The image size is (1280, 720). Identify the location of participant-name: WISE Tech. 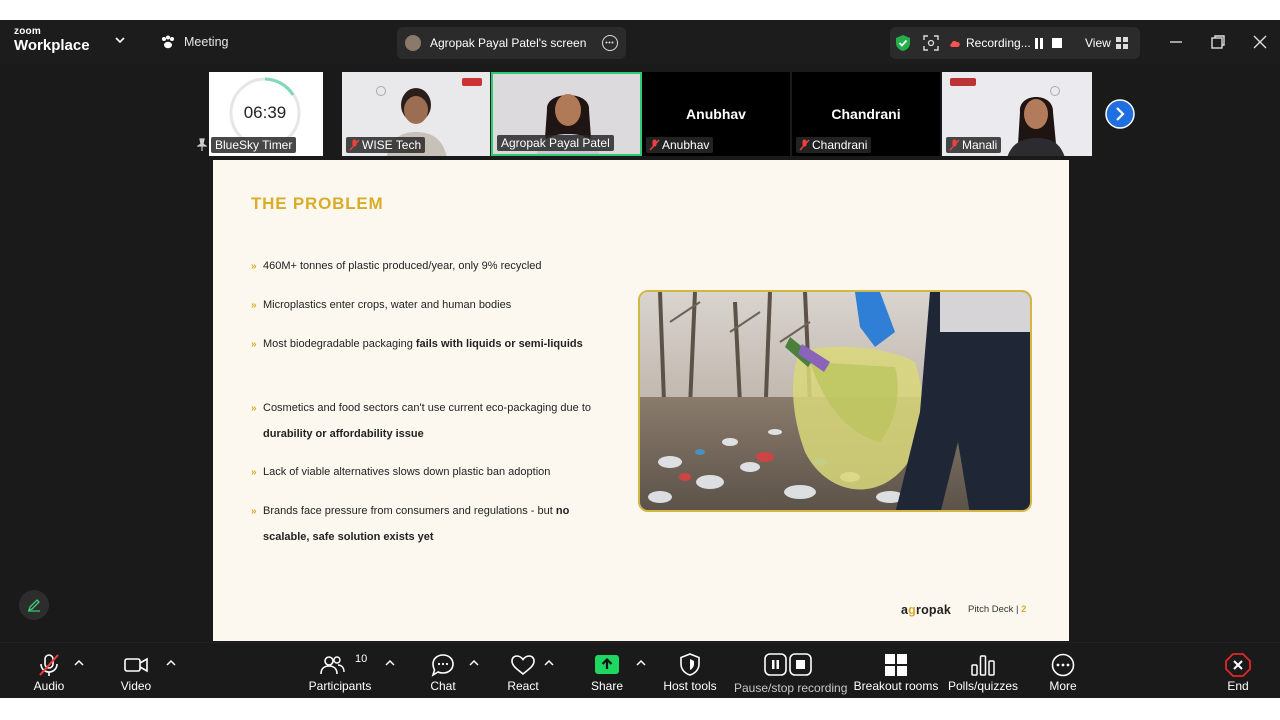
(392, 145).